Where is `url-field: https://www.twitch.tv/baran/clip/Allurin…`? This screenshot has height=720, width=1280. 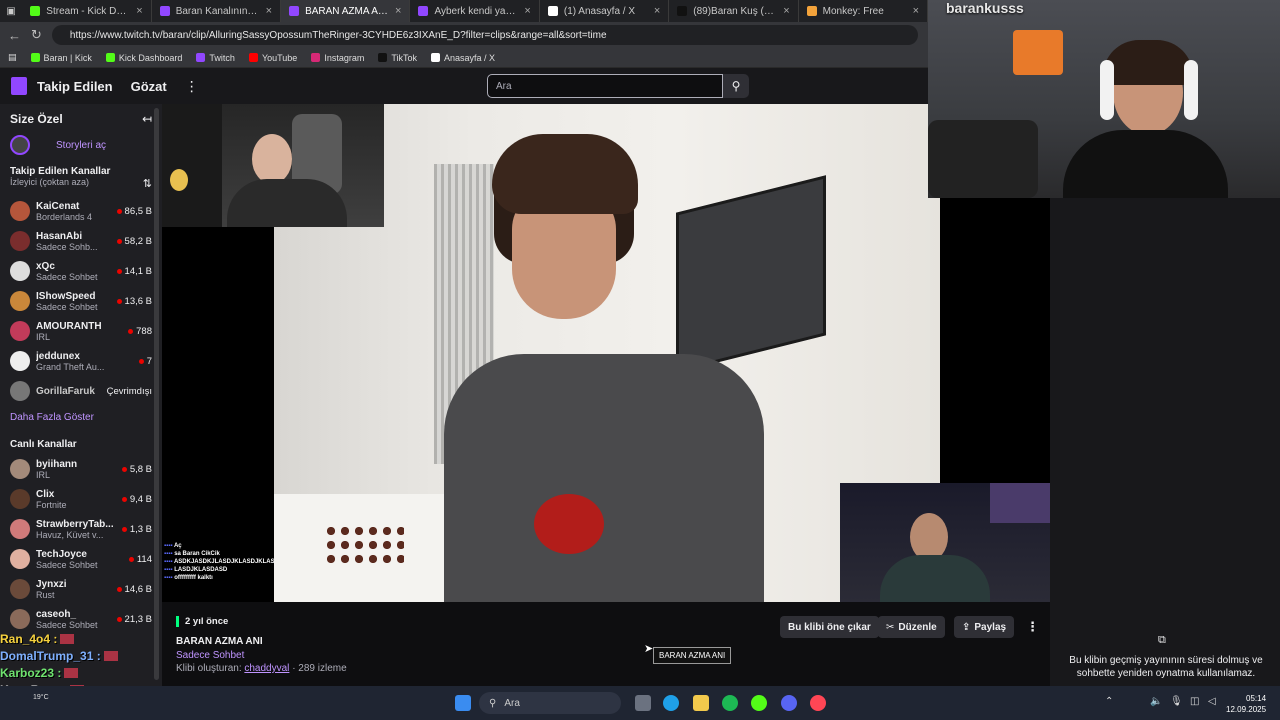 url-field: https://www.twitch.tv/baran/clip/Allurin… is located at coordinates (484, 35).